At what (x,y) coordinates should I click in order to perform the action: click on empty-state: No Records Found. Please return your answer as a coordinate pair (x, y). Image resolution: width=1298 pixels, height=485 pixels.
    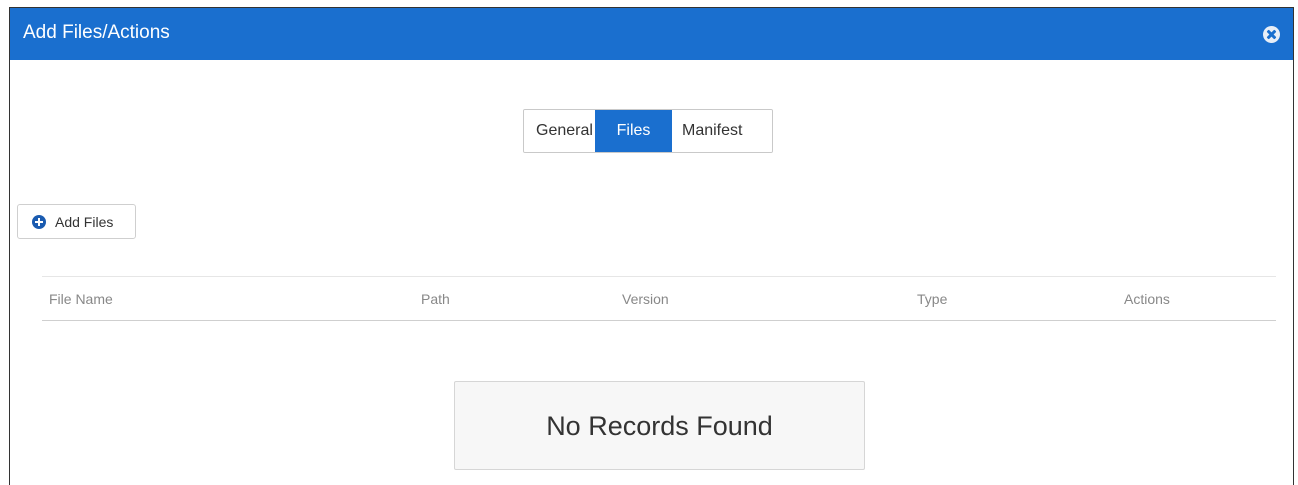
    Looking at the image, I should click on (659, 425).